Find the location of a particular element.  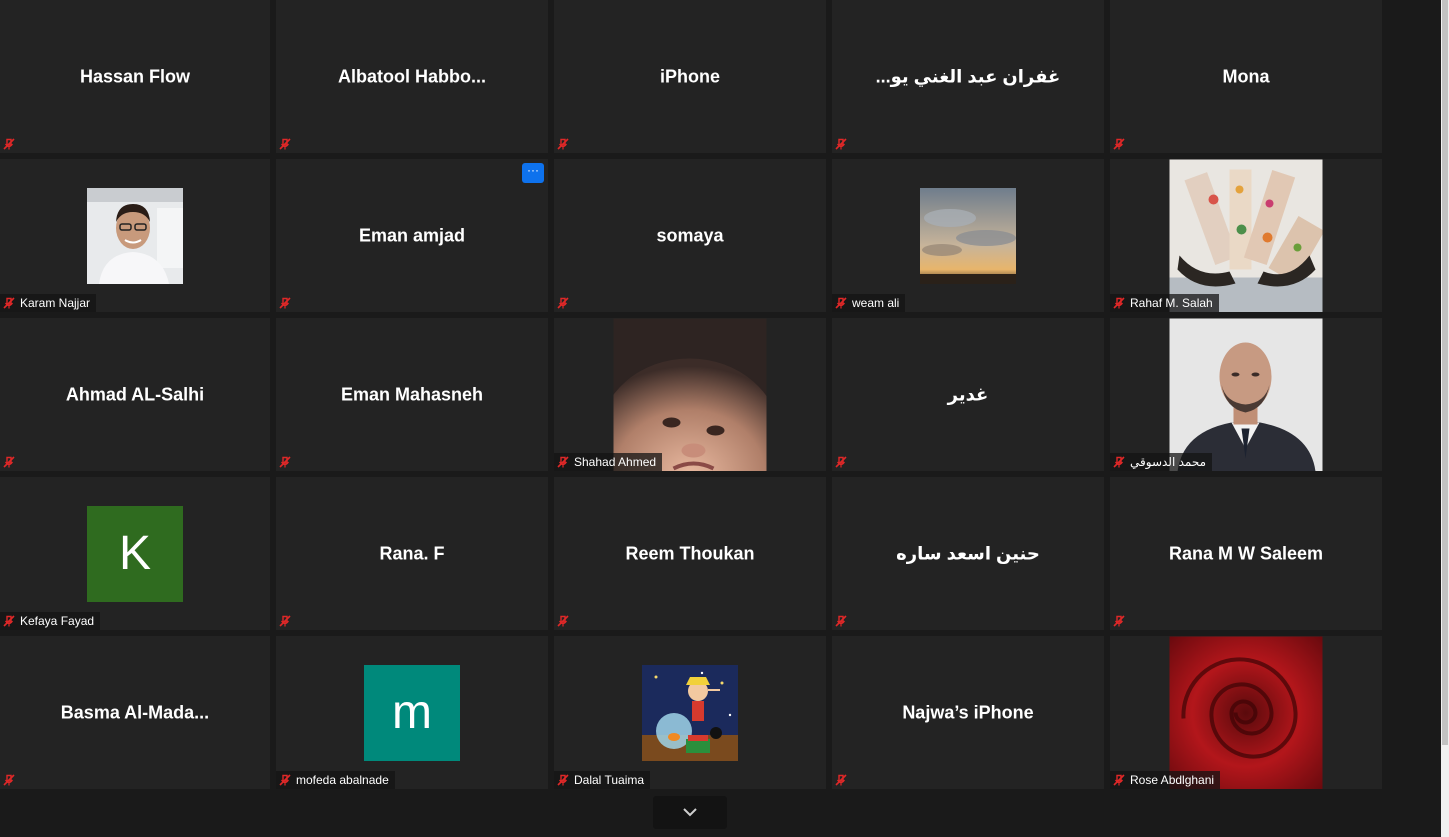

participant-label: Dalal Tuaima is located at coordinates (602, 780).